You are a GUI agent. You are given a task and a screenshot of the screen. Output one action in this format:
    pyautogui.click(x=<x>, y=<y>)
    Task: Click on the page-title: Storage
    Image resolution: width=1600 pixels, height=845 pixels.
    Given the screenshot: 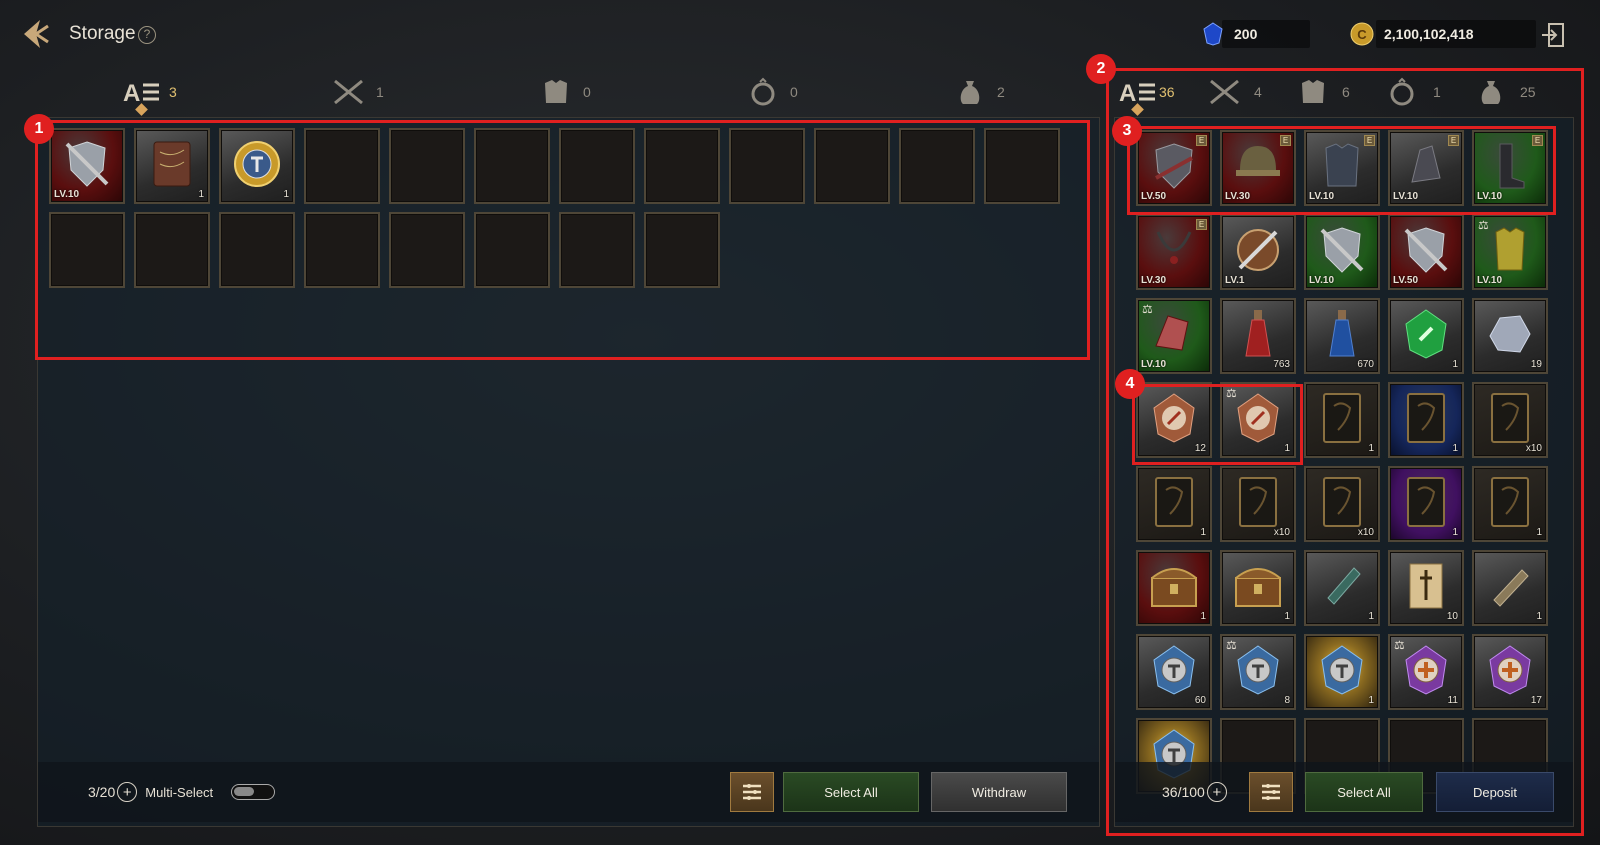 What is the action you would take?
    pyautogui.click(x=102, y=33)
    